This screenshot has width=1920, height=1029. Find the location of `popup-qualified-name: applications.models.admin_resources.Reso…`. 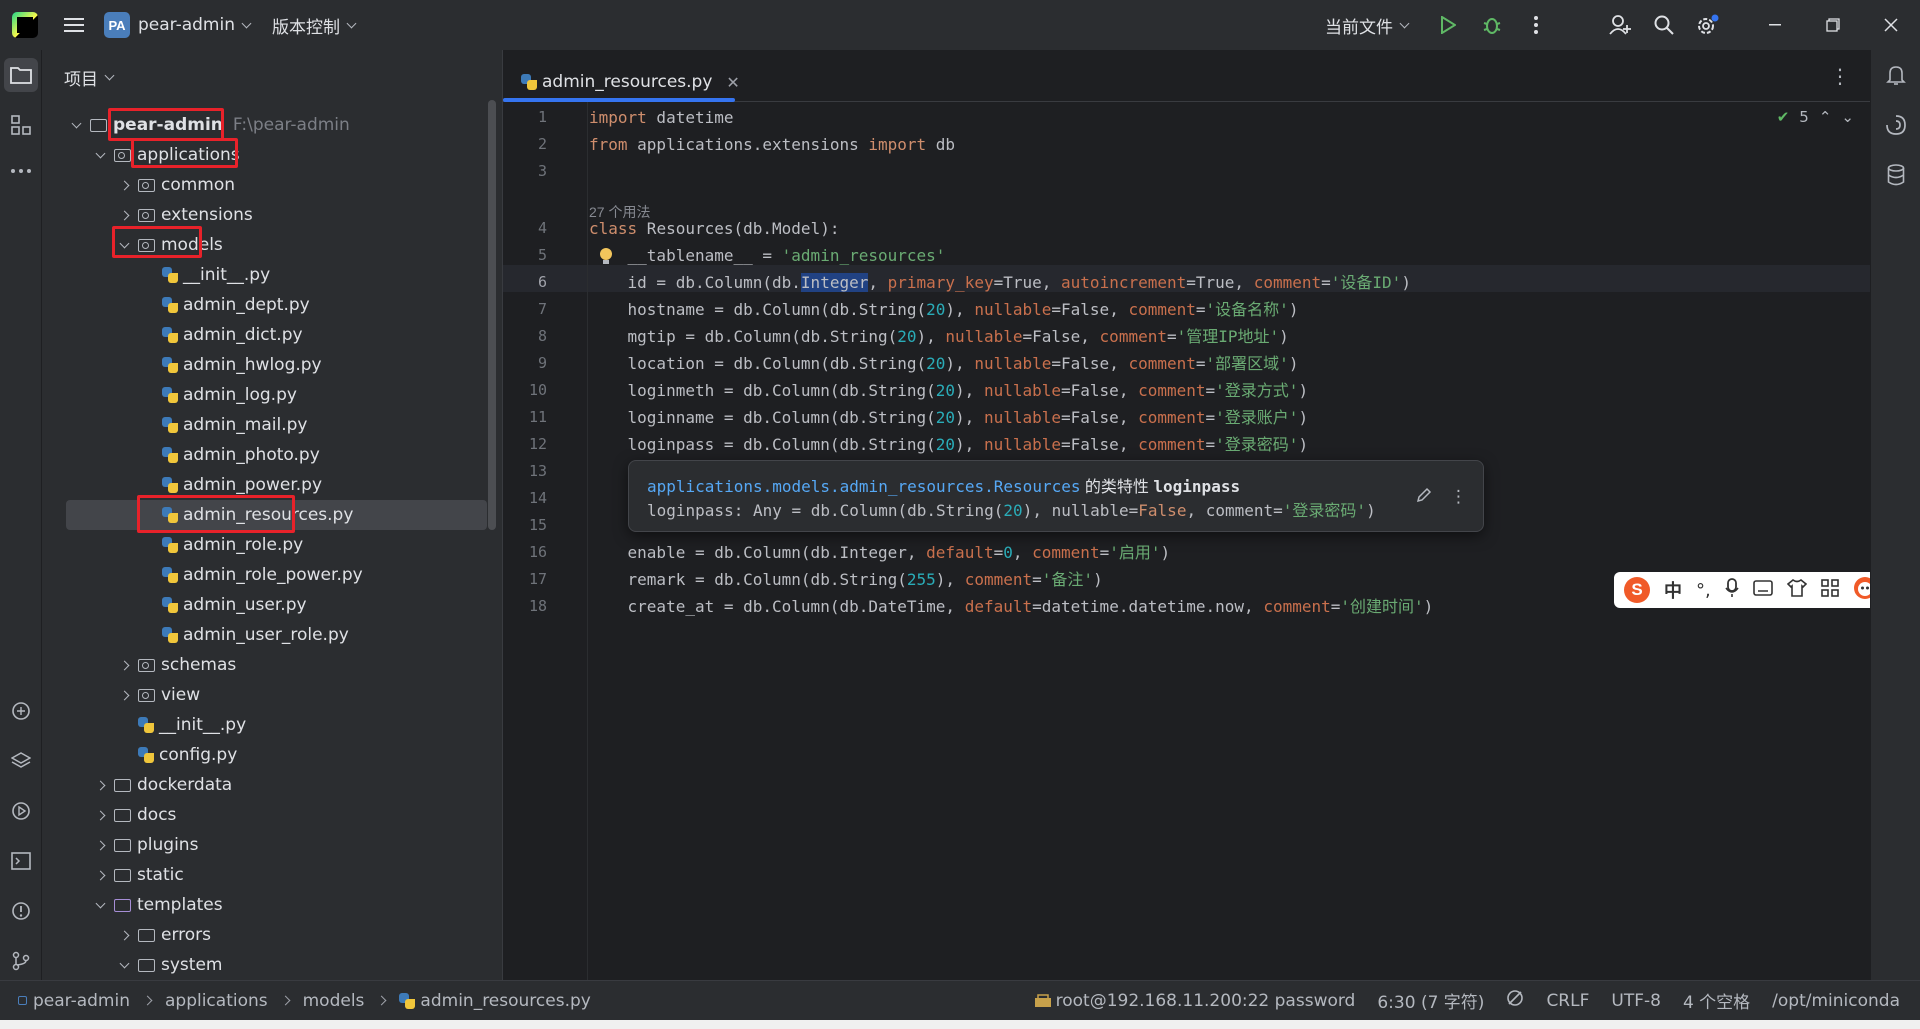

popup-qualified-name: applications.models.admin_resources.Reso… is located at coordinates (863, 486).